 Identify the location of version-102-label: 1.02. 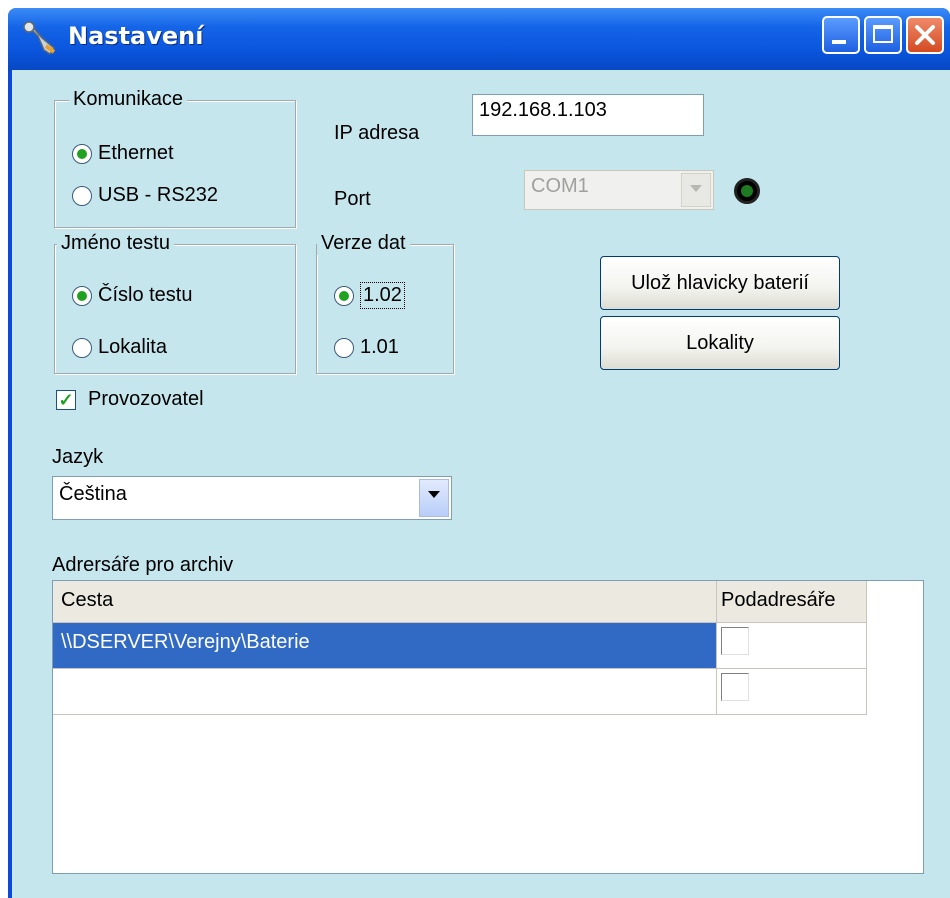
(382, 295).